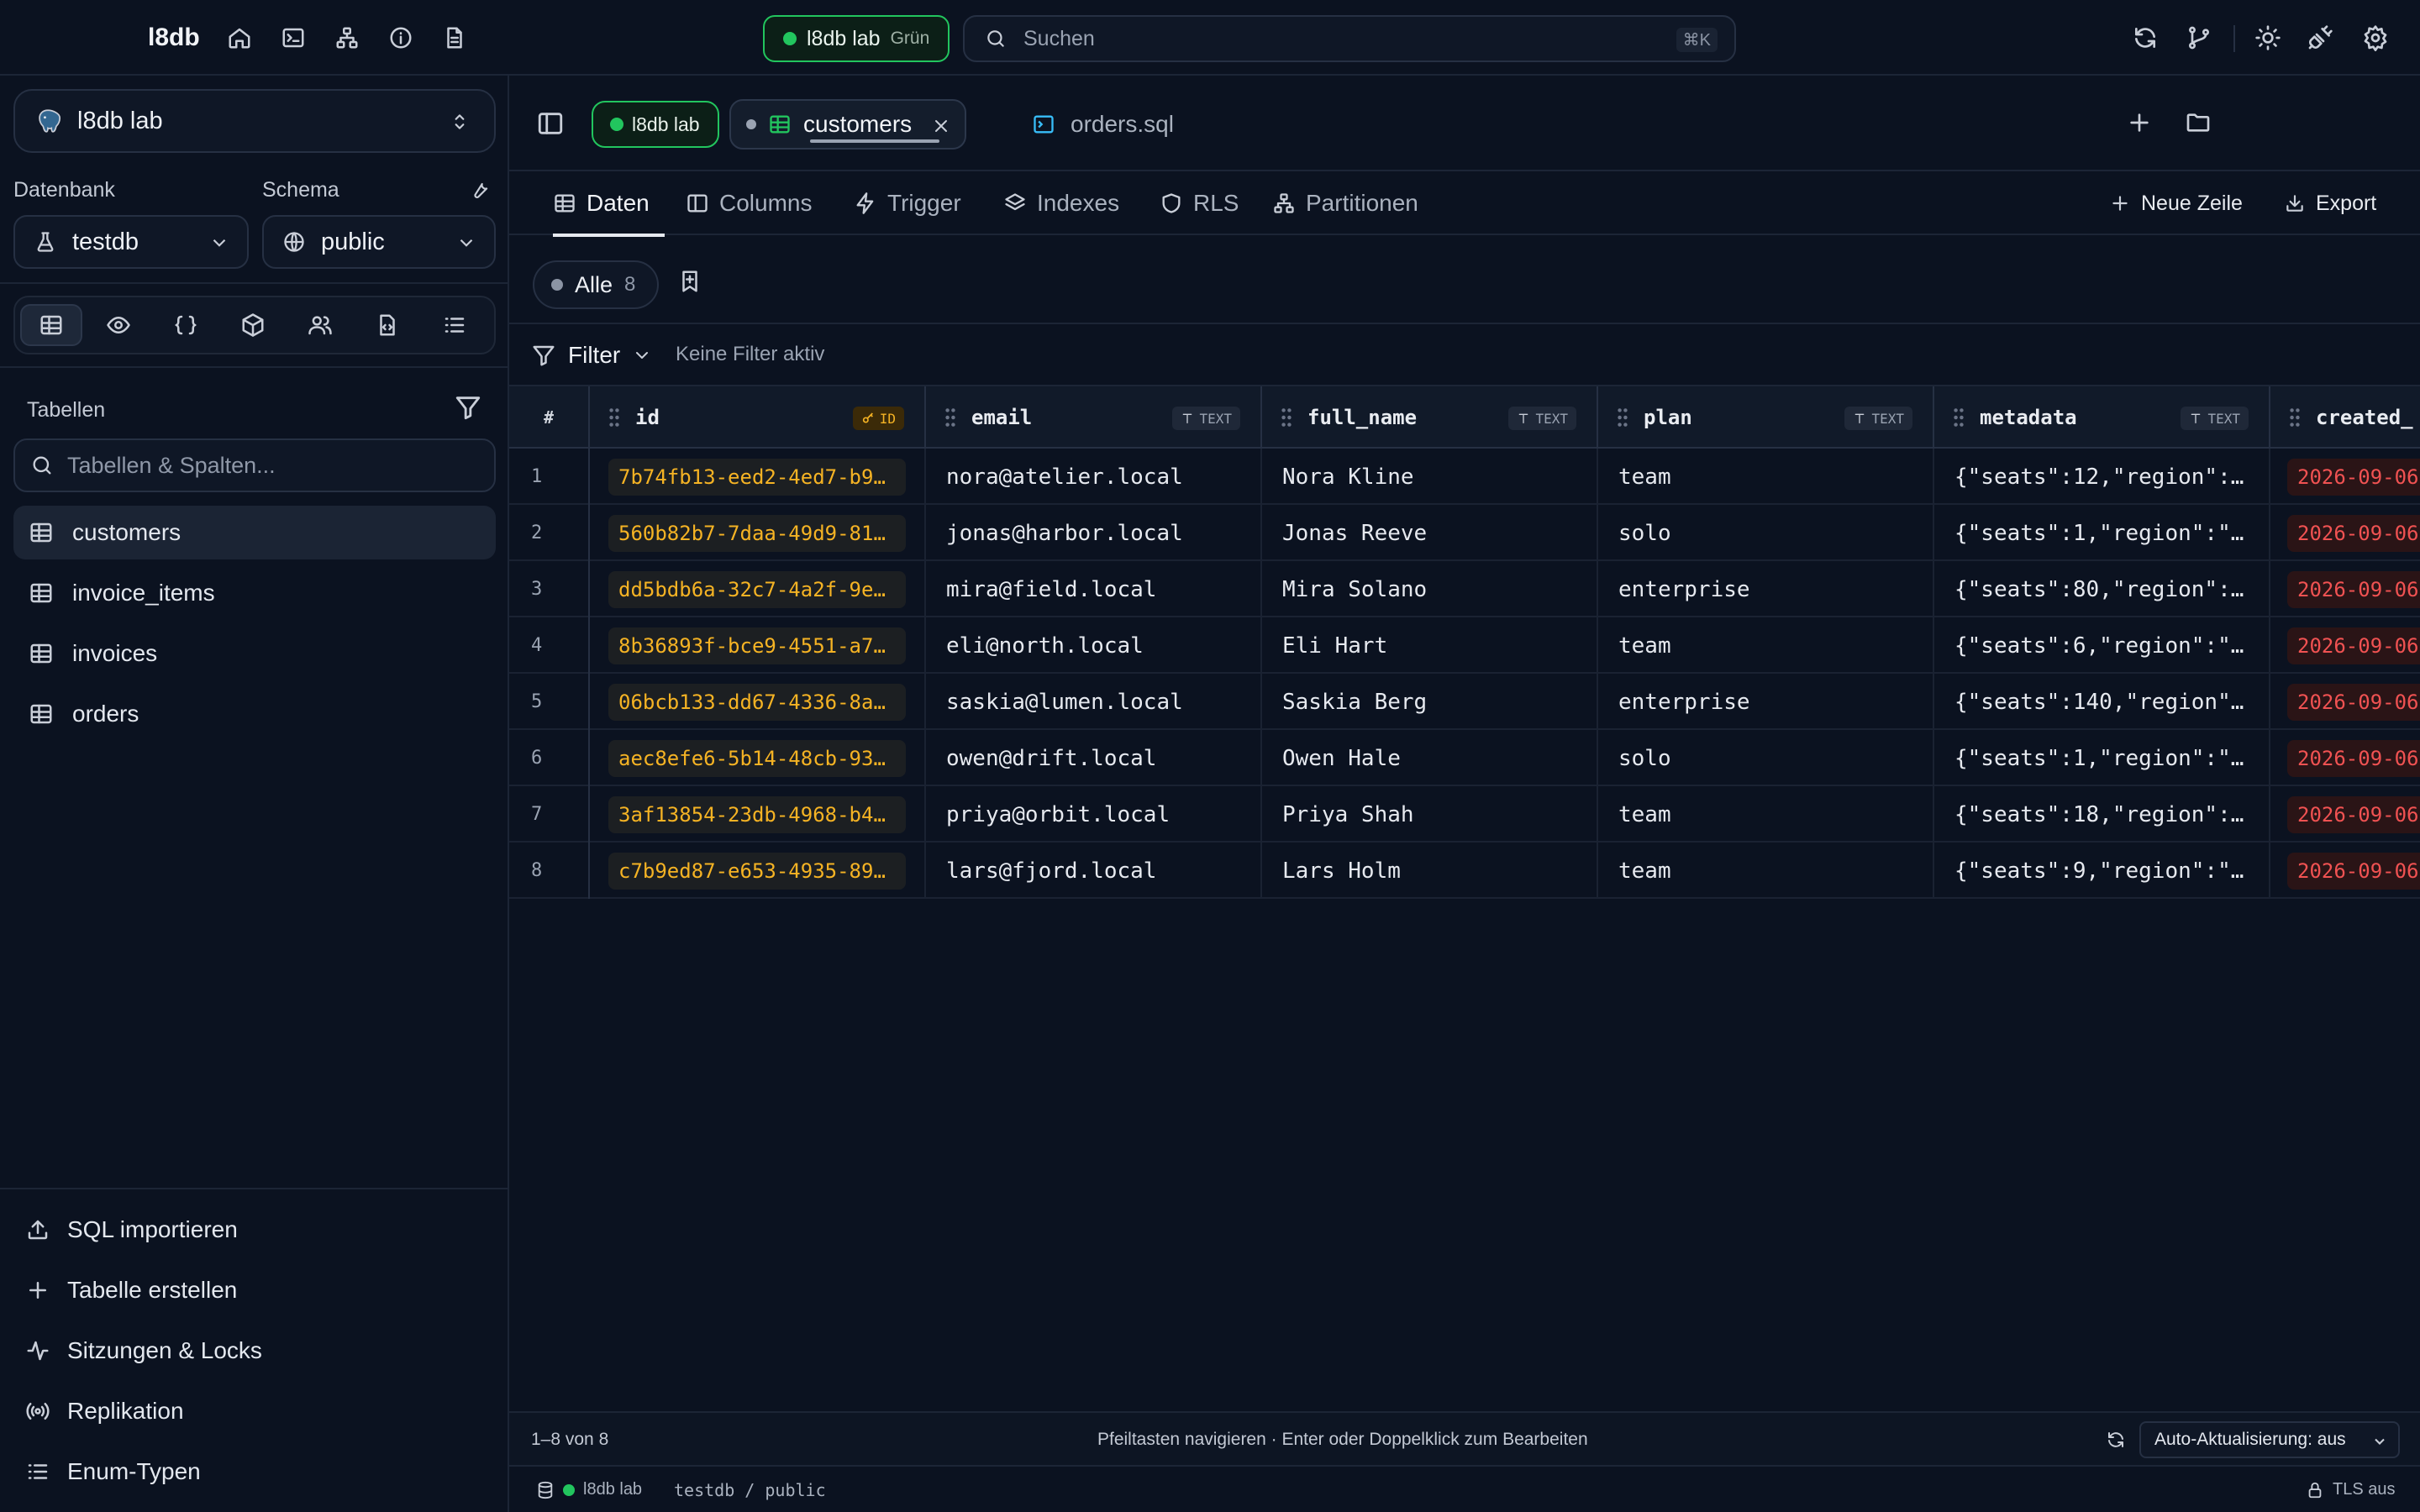 The image size is (2420, 1512). What do you see at coordinates (255, 593) in the screenshot?
I see `sidebar-table-invoice-items: invoice_items` at bounding box center [255, 593].